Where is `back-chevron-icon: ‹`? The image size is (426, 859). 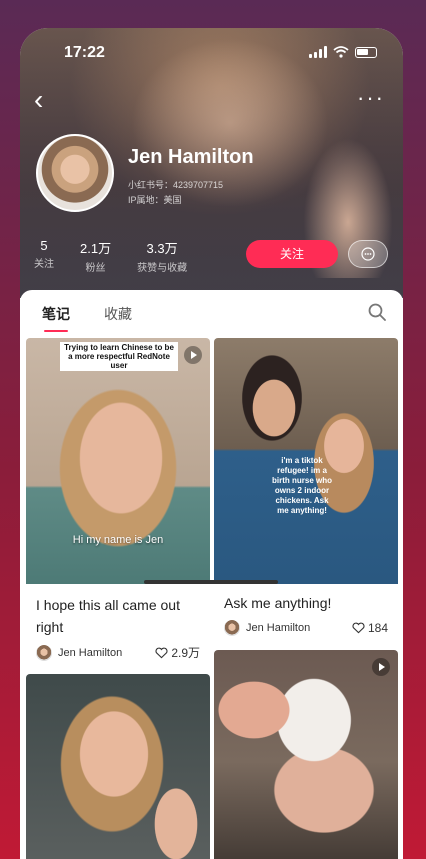
back-chevron-icon: ‹ is located at coordinates (38, 100).